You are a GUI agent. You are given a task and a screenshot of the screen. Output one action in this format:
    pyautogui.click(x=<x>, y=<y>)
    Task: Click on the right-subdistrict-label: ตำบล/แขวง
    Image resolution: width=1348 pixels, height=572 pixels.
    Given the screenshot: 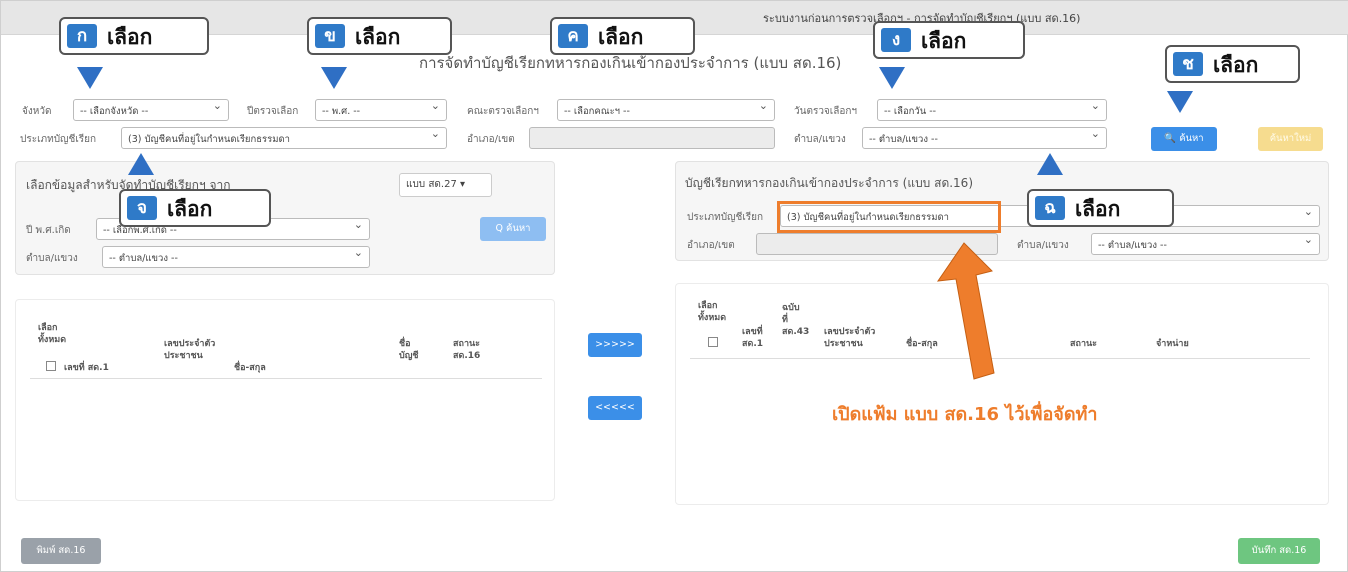 What is the action you would take?
    pyautogui.click(x=1043, y=245)
    